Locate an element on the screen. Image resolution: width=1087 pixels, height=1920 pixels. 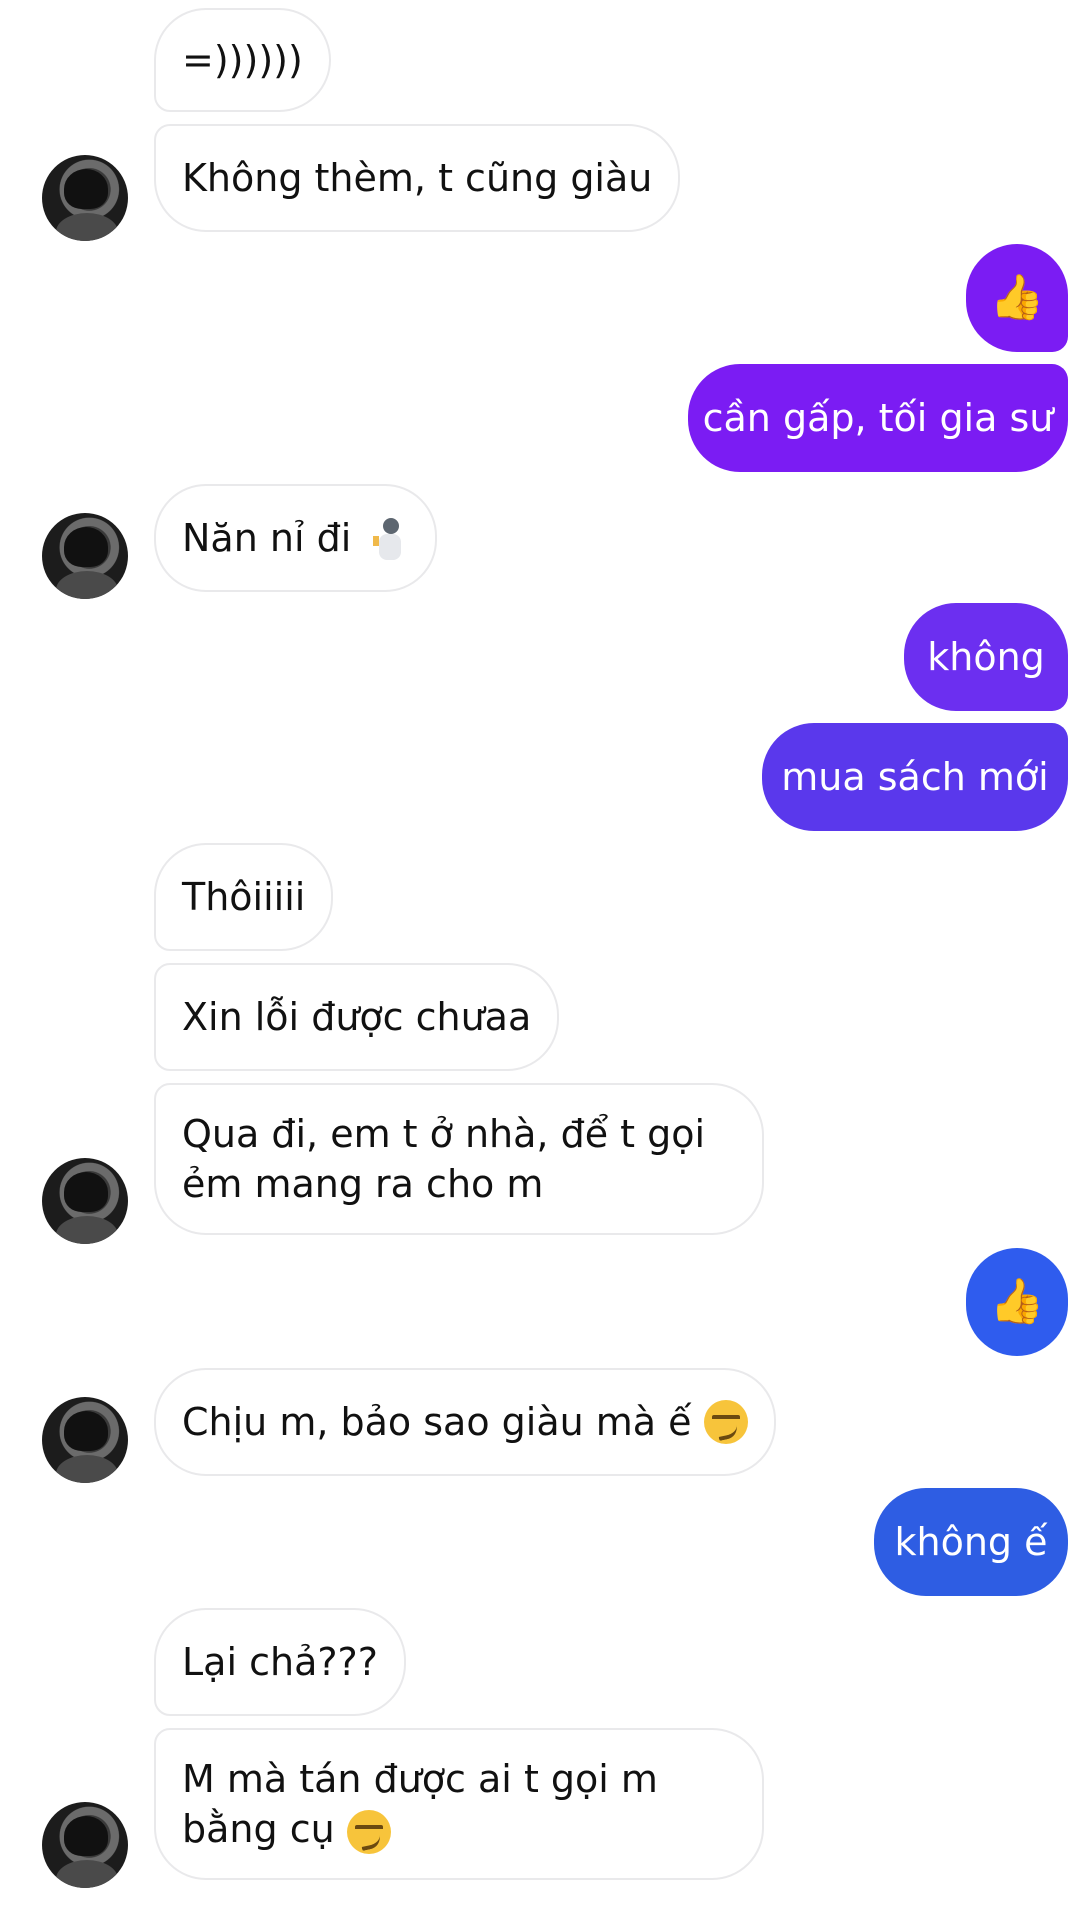
message-text: không ế is located at coordinates (971, 1542).